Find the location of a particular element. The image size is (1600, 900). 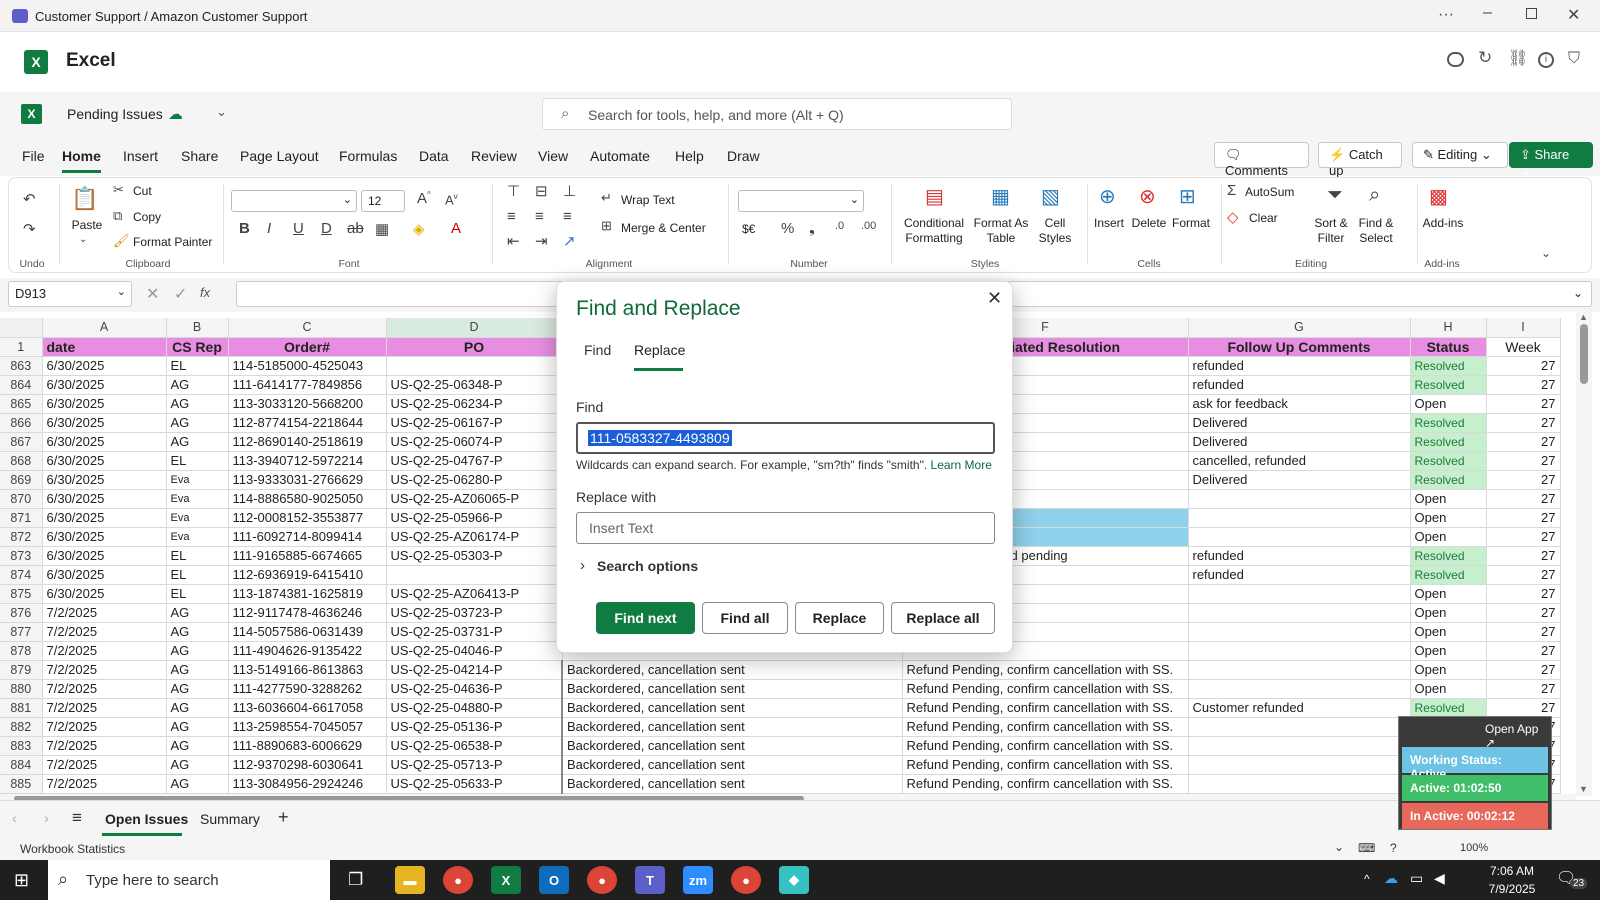

row-number: 868 is located at coordinates (21, 461).